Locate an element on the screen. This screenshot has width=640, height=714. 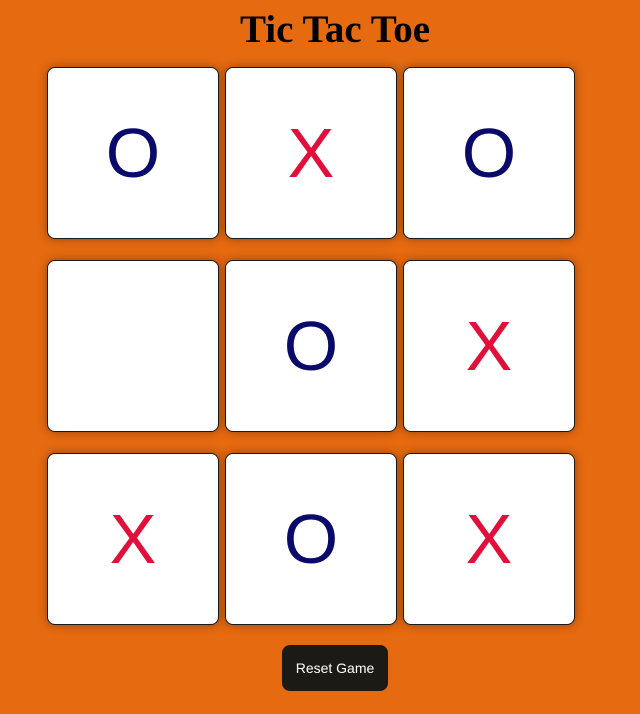
board-cell-6: X is located at coordinates (133, 539).